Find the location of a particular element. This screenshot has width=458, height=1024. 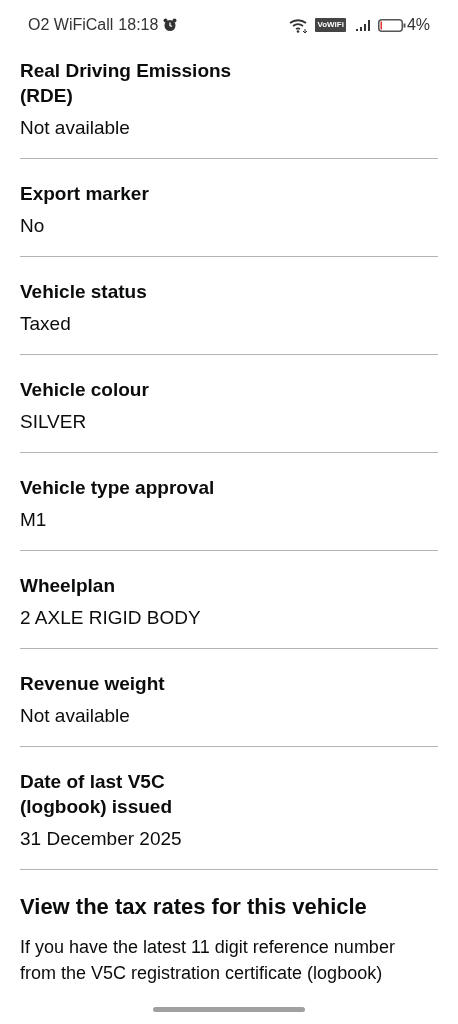

detail-value: Taxed is located at coordinates (46, 324).